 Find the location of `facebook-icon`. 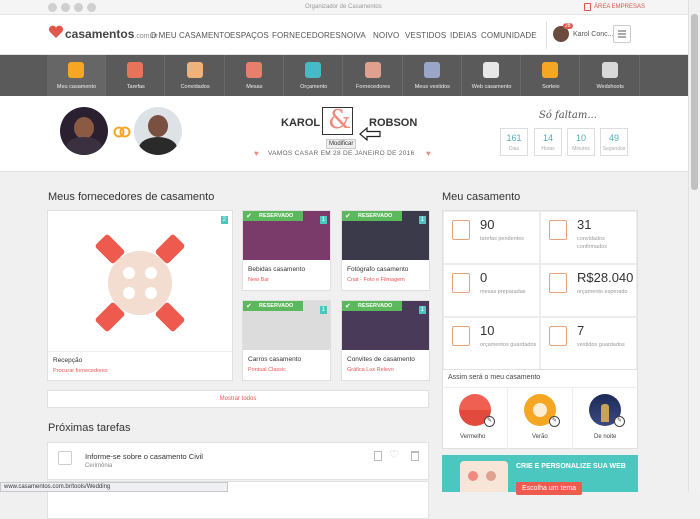

facebook-icon is located at coordinates (52, 7).